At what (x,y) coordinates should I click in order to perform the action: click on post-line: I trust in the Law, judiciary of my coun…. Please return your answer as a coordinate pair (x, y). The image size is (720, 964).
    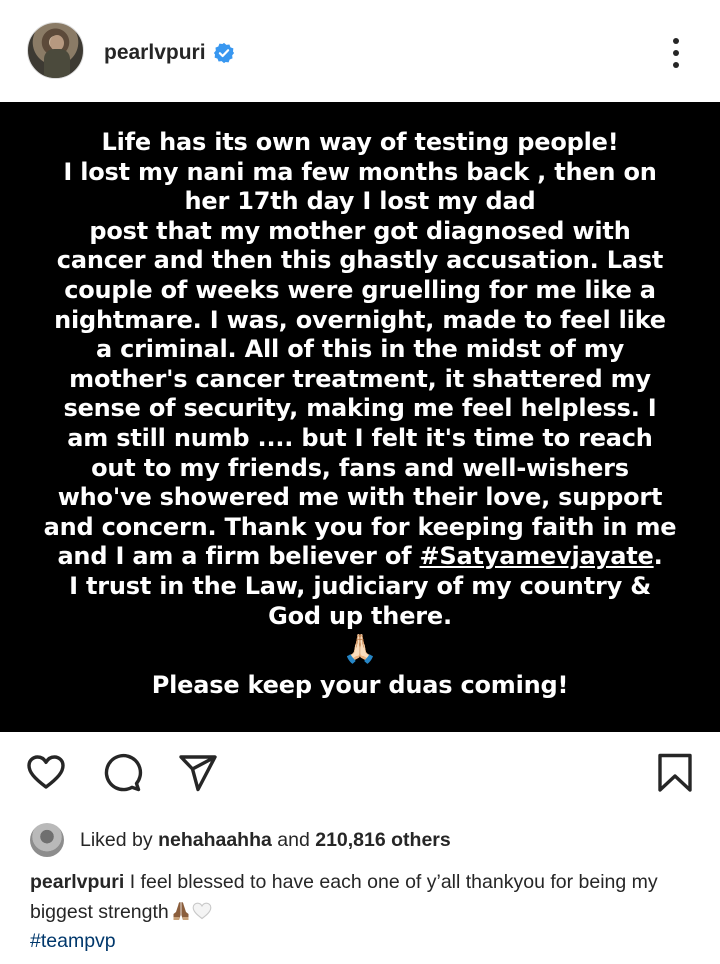
    Looking at the image, I should click on (360, 585).